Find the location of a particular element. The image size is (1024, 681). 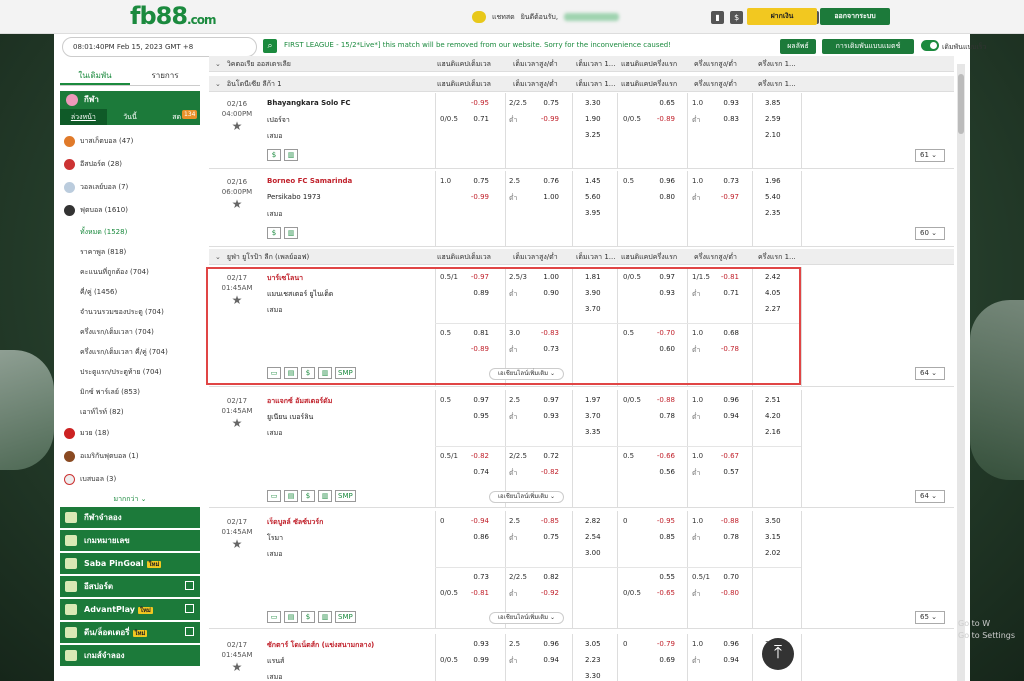

odds-cell: -0.80 is located at coordinates (716, 593).